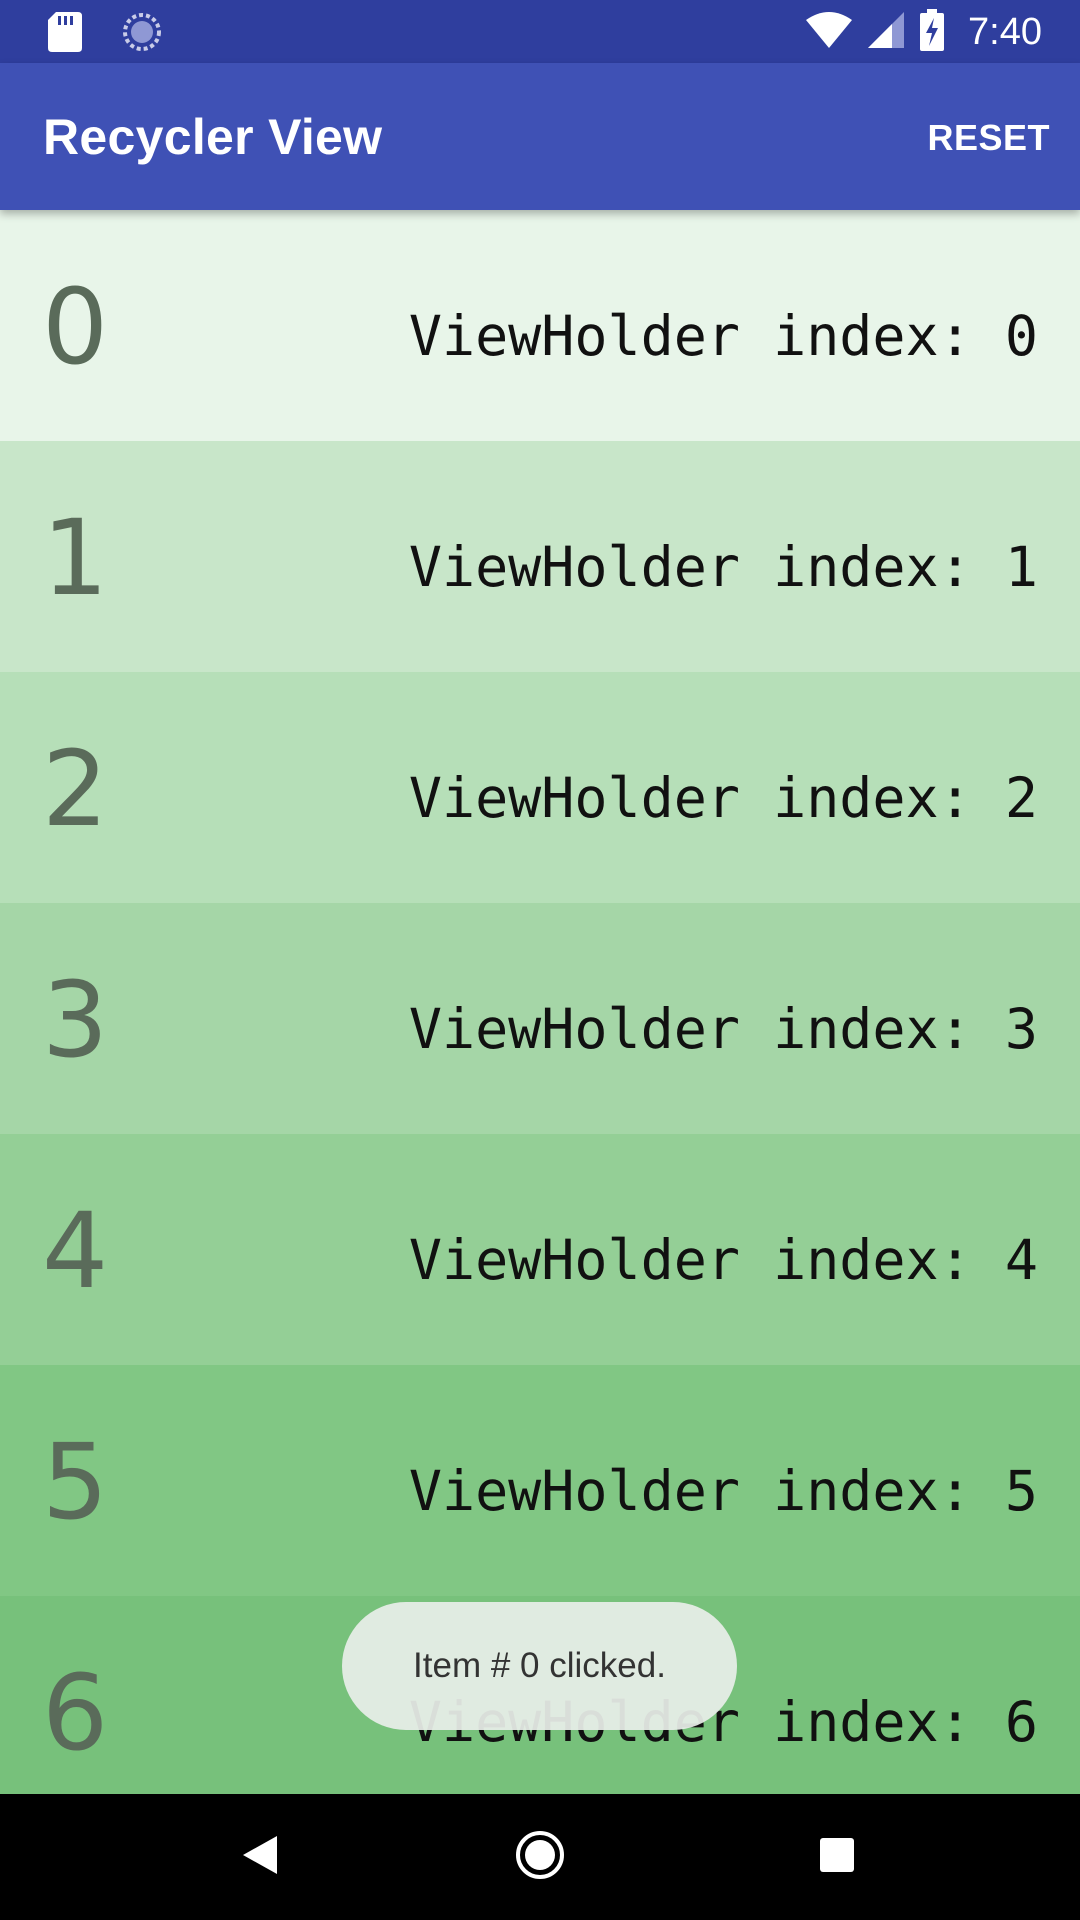 This screenshot has width=1080, height=1920. What do you see at coordinates (65, 34) in the screenshot?
I see `sd-card-icon` at bounding box center [65, 34].